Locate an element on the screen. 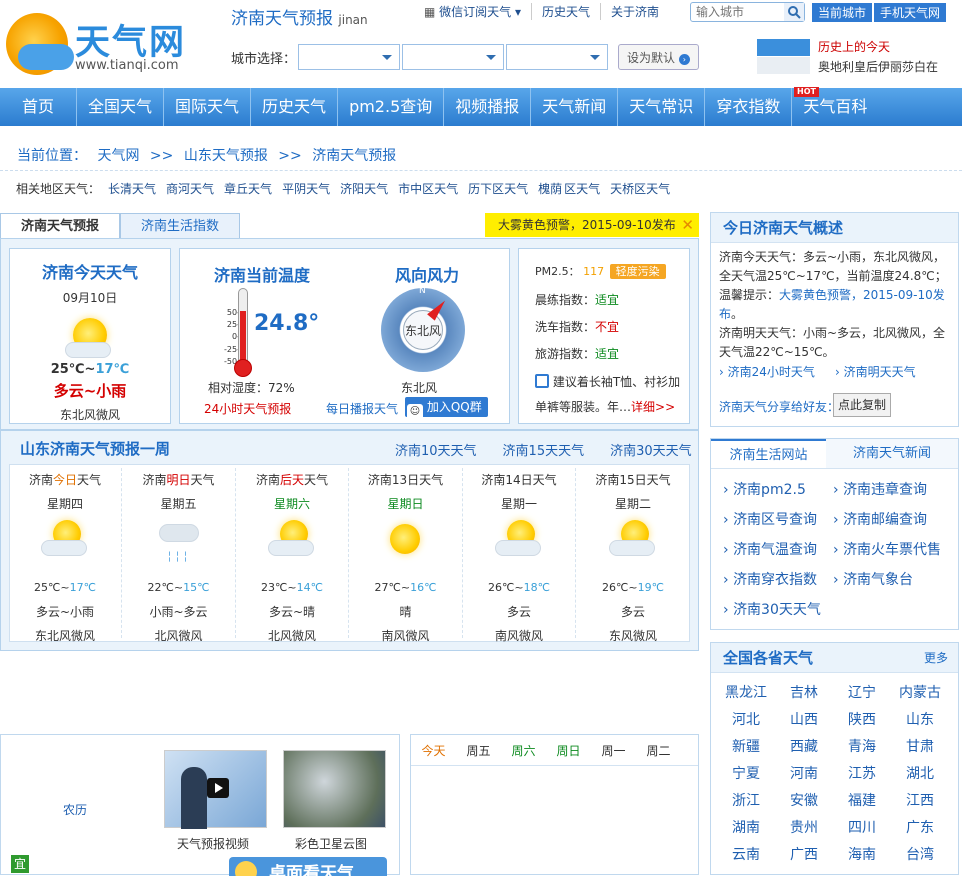  province-link: 海南 is located at coordinates (862, 853).